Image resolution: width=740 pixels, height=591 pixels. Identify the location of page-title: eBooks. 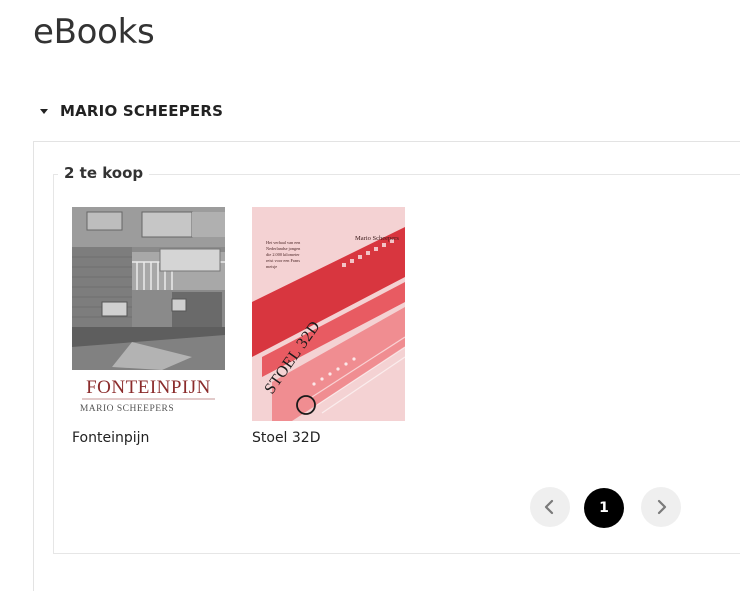
(94, 32).